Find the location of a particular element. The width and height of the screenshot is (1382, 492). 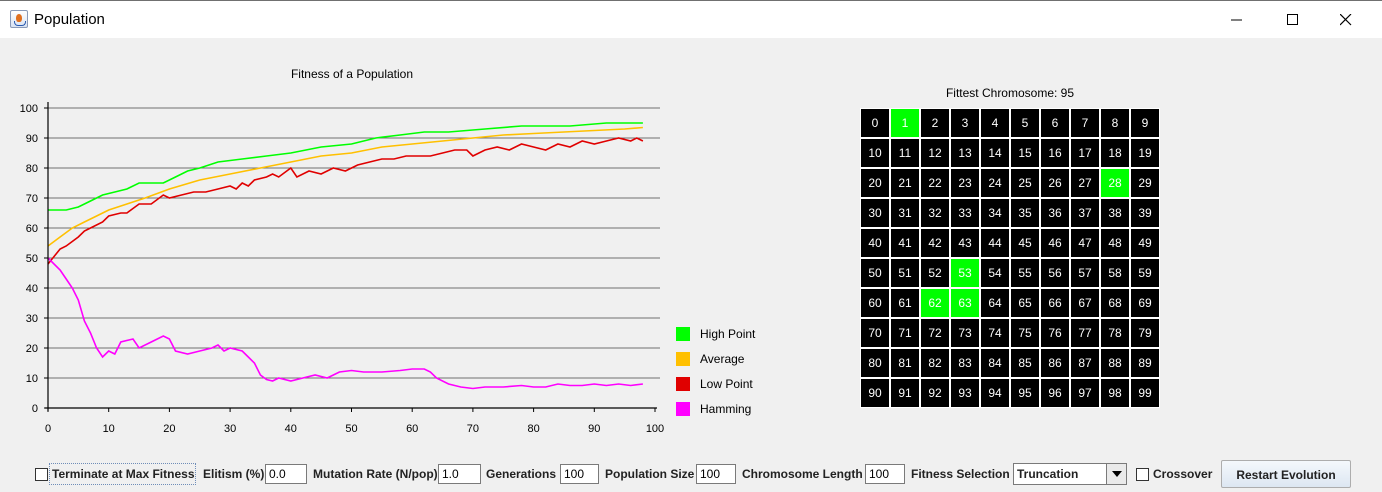

chromosome-cell: 12 is located at coordinates (935, 153).